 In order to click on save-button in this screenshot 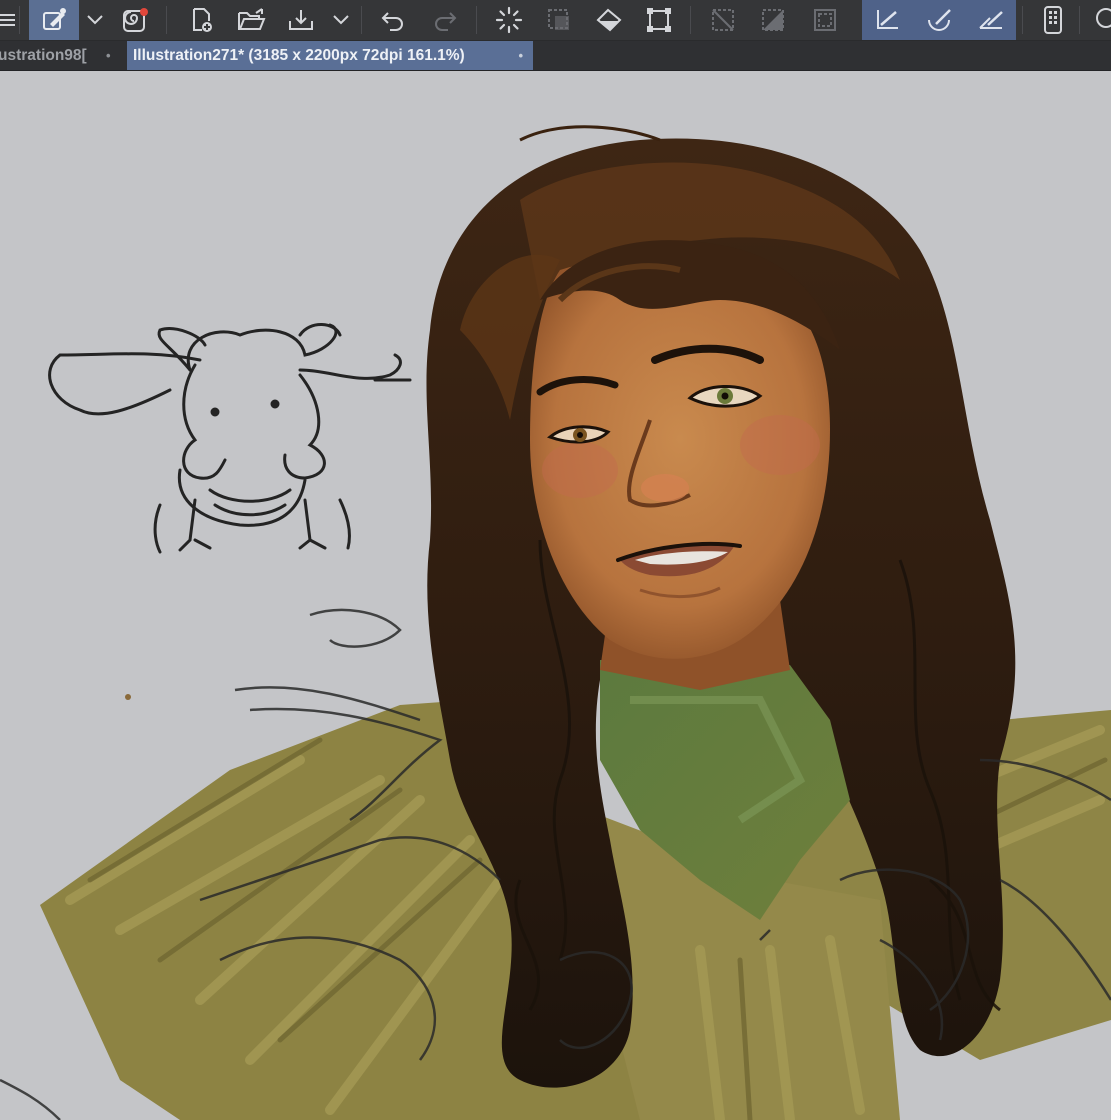, I will do `click(301, 20)`.